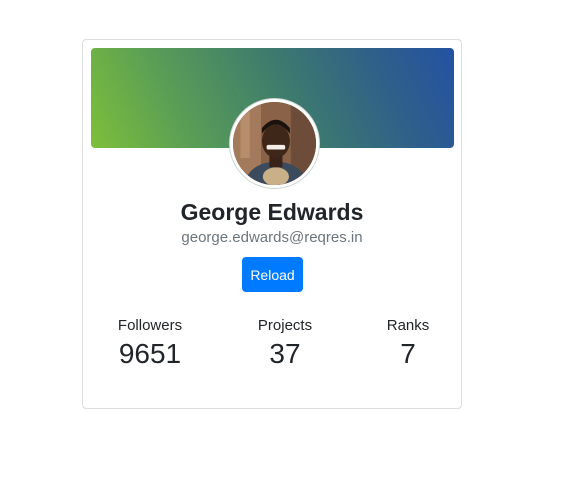 The width and height of the screenshot is (577, 489). I want to click on avatar, so click(274, 143).